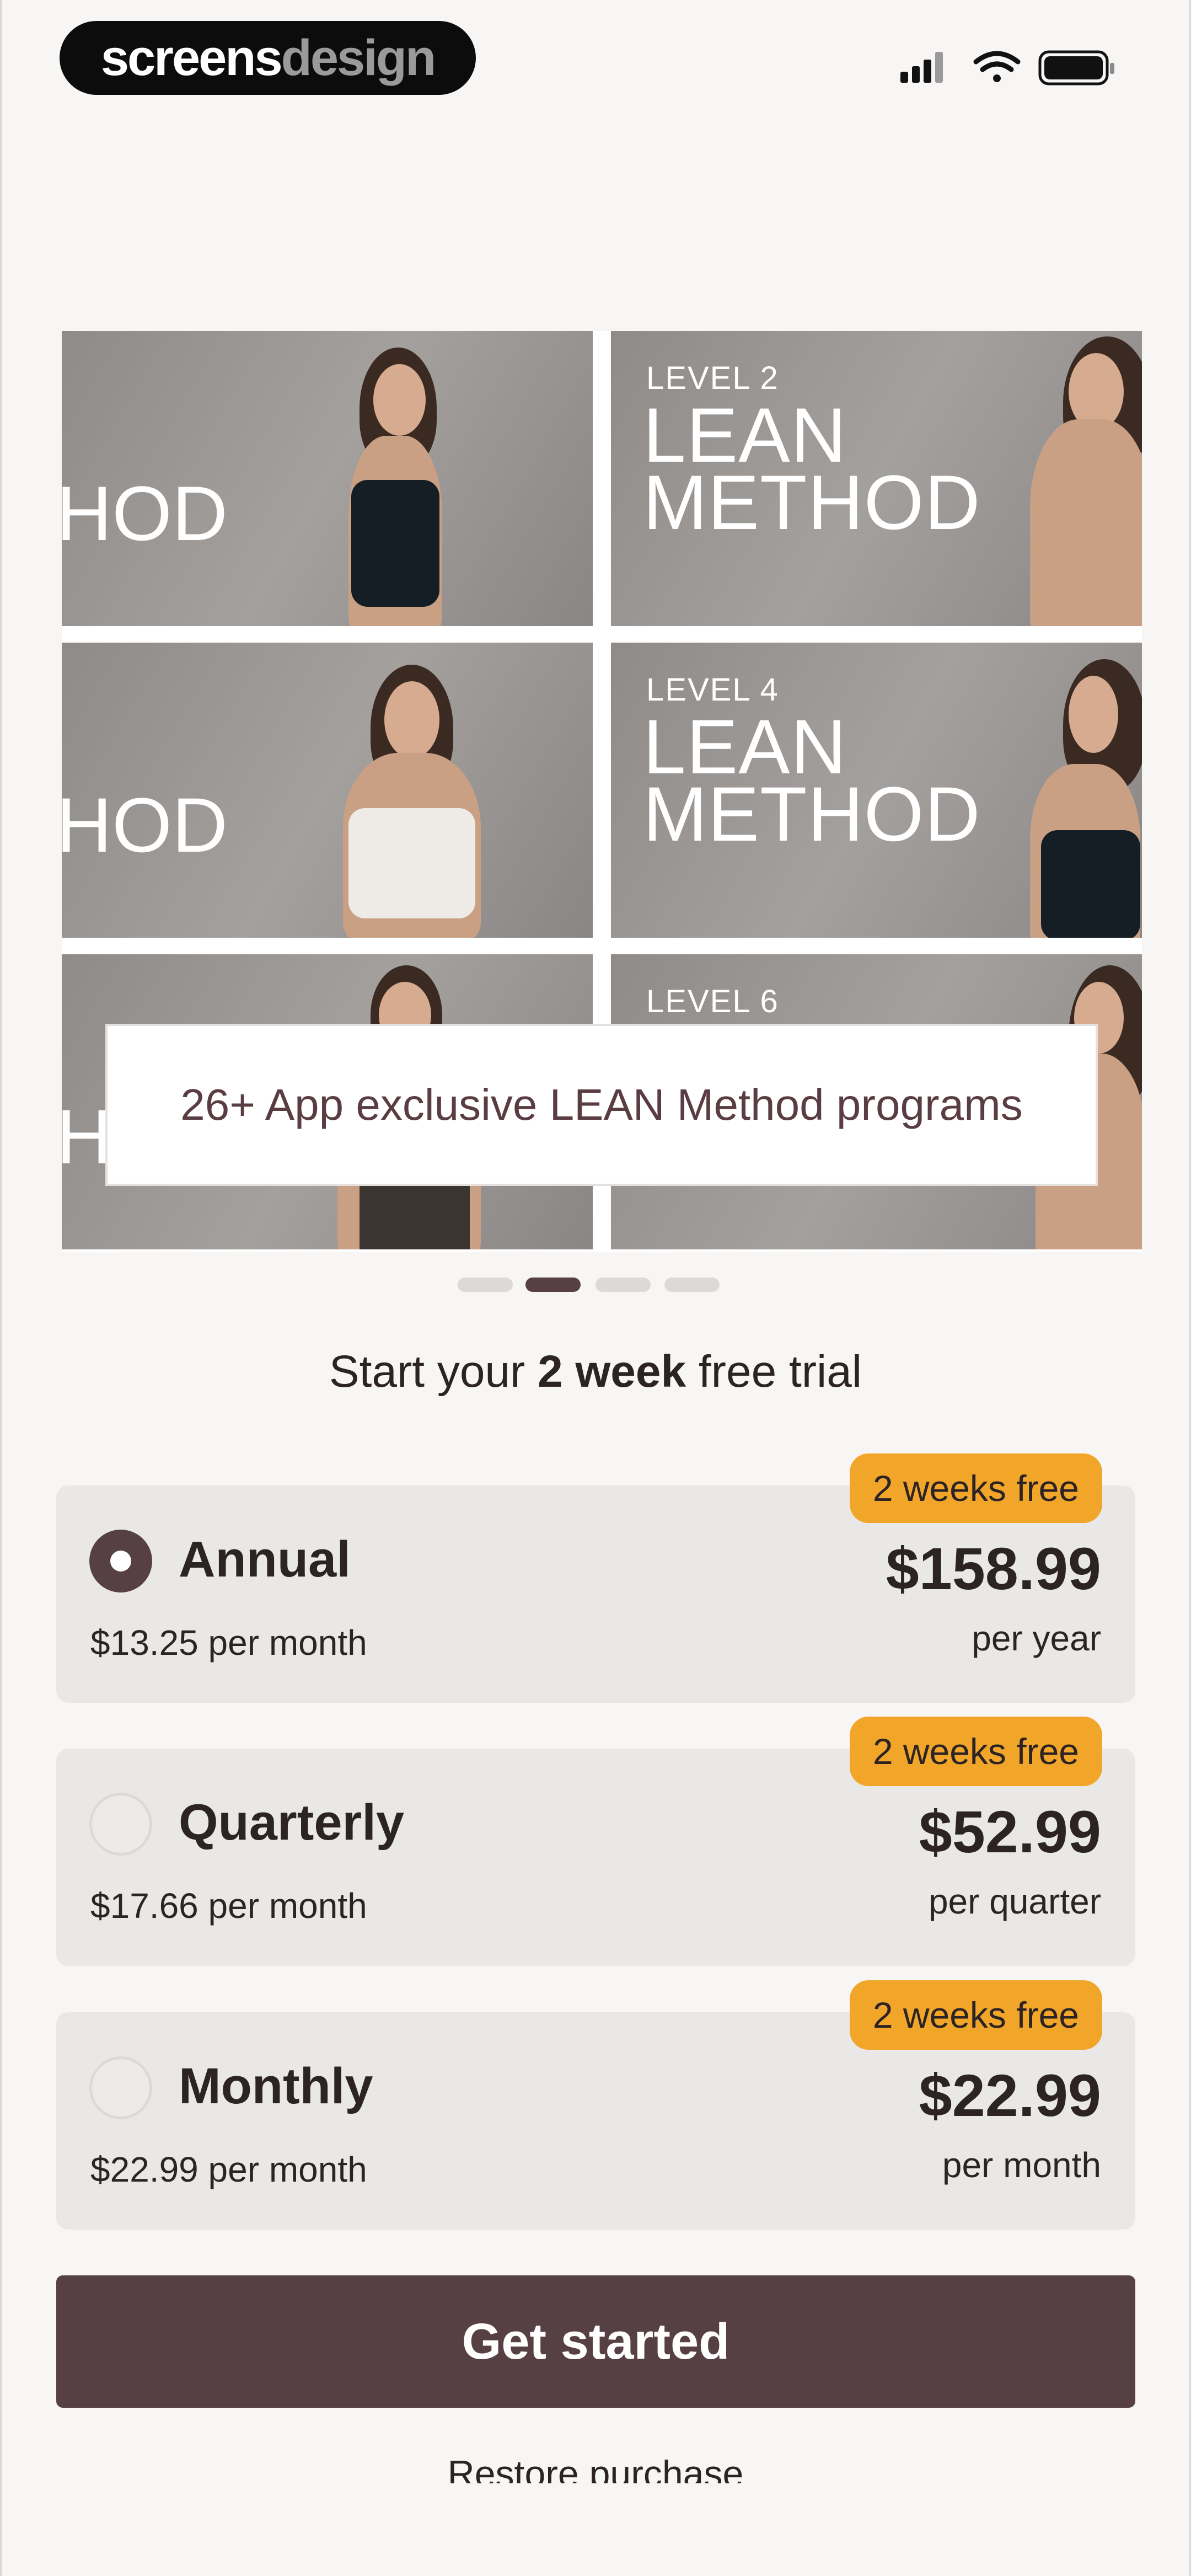  What do you see at coordinates (228, 1643) in the screenshot?
I see `plan-monthly-price: $13.25 per month` at bounding box center [228, 1643].